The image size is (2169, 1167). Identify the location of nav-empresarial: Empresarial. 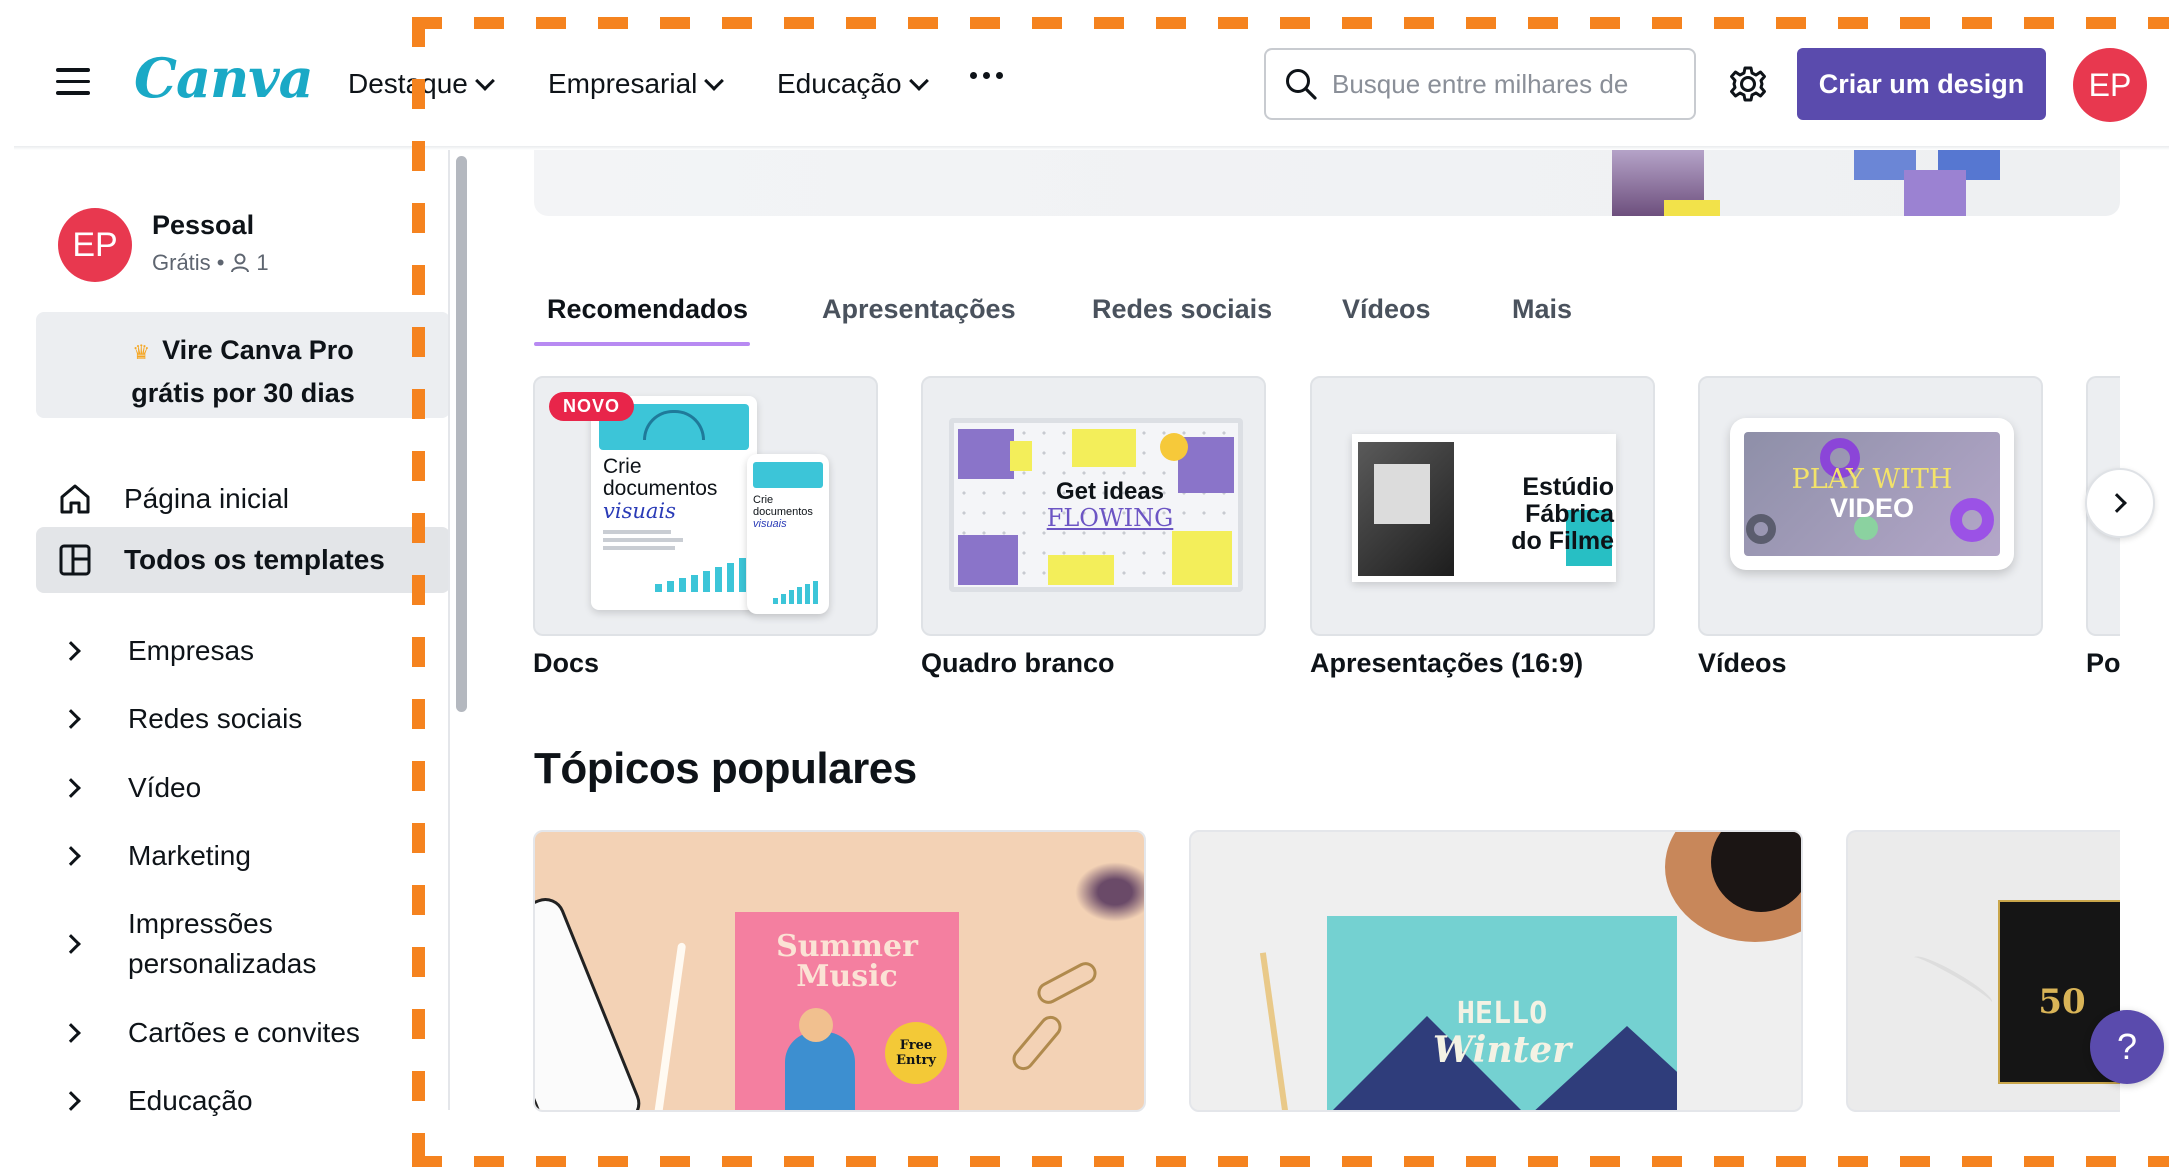
(636, 84).